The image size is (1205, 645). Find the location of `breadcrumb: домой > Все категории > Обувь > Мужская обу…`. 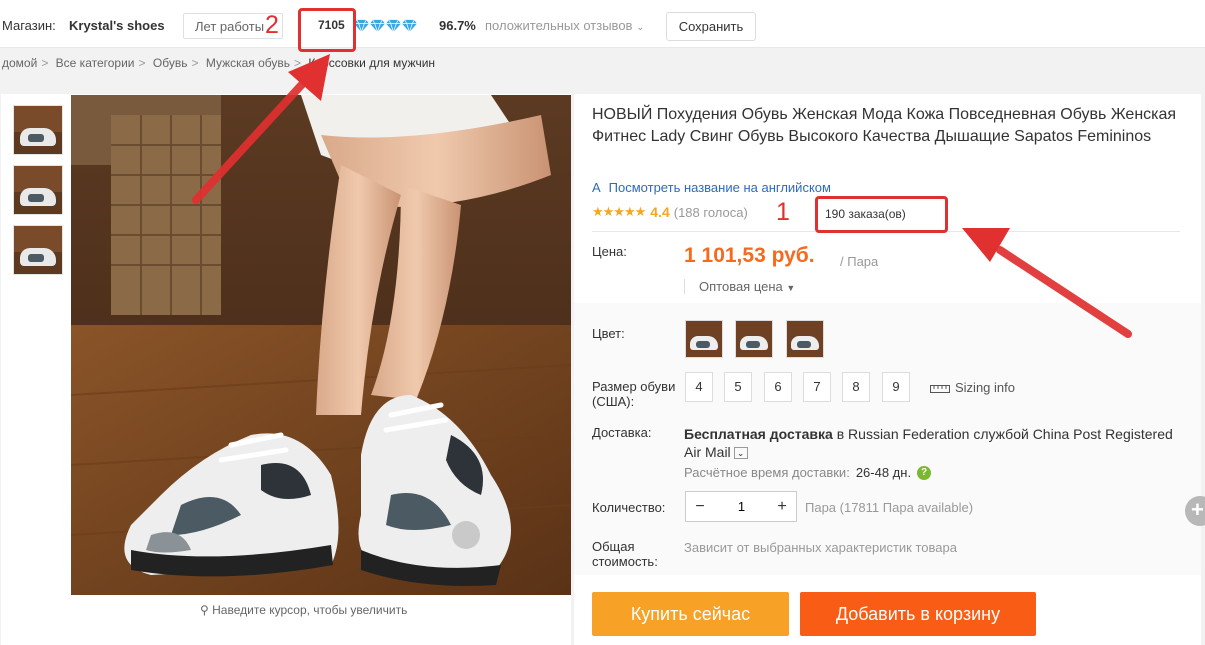

breadcrumb: домой > Все категории > Обувь > Мужская обу… is located at coordinates (218, 63).